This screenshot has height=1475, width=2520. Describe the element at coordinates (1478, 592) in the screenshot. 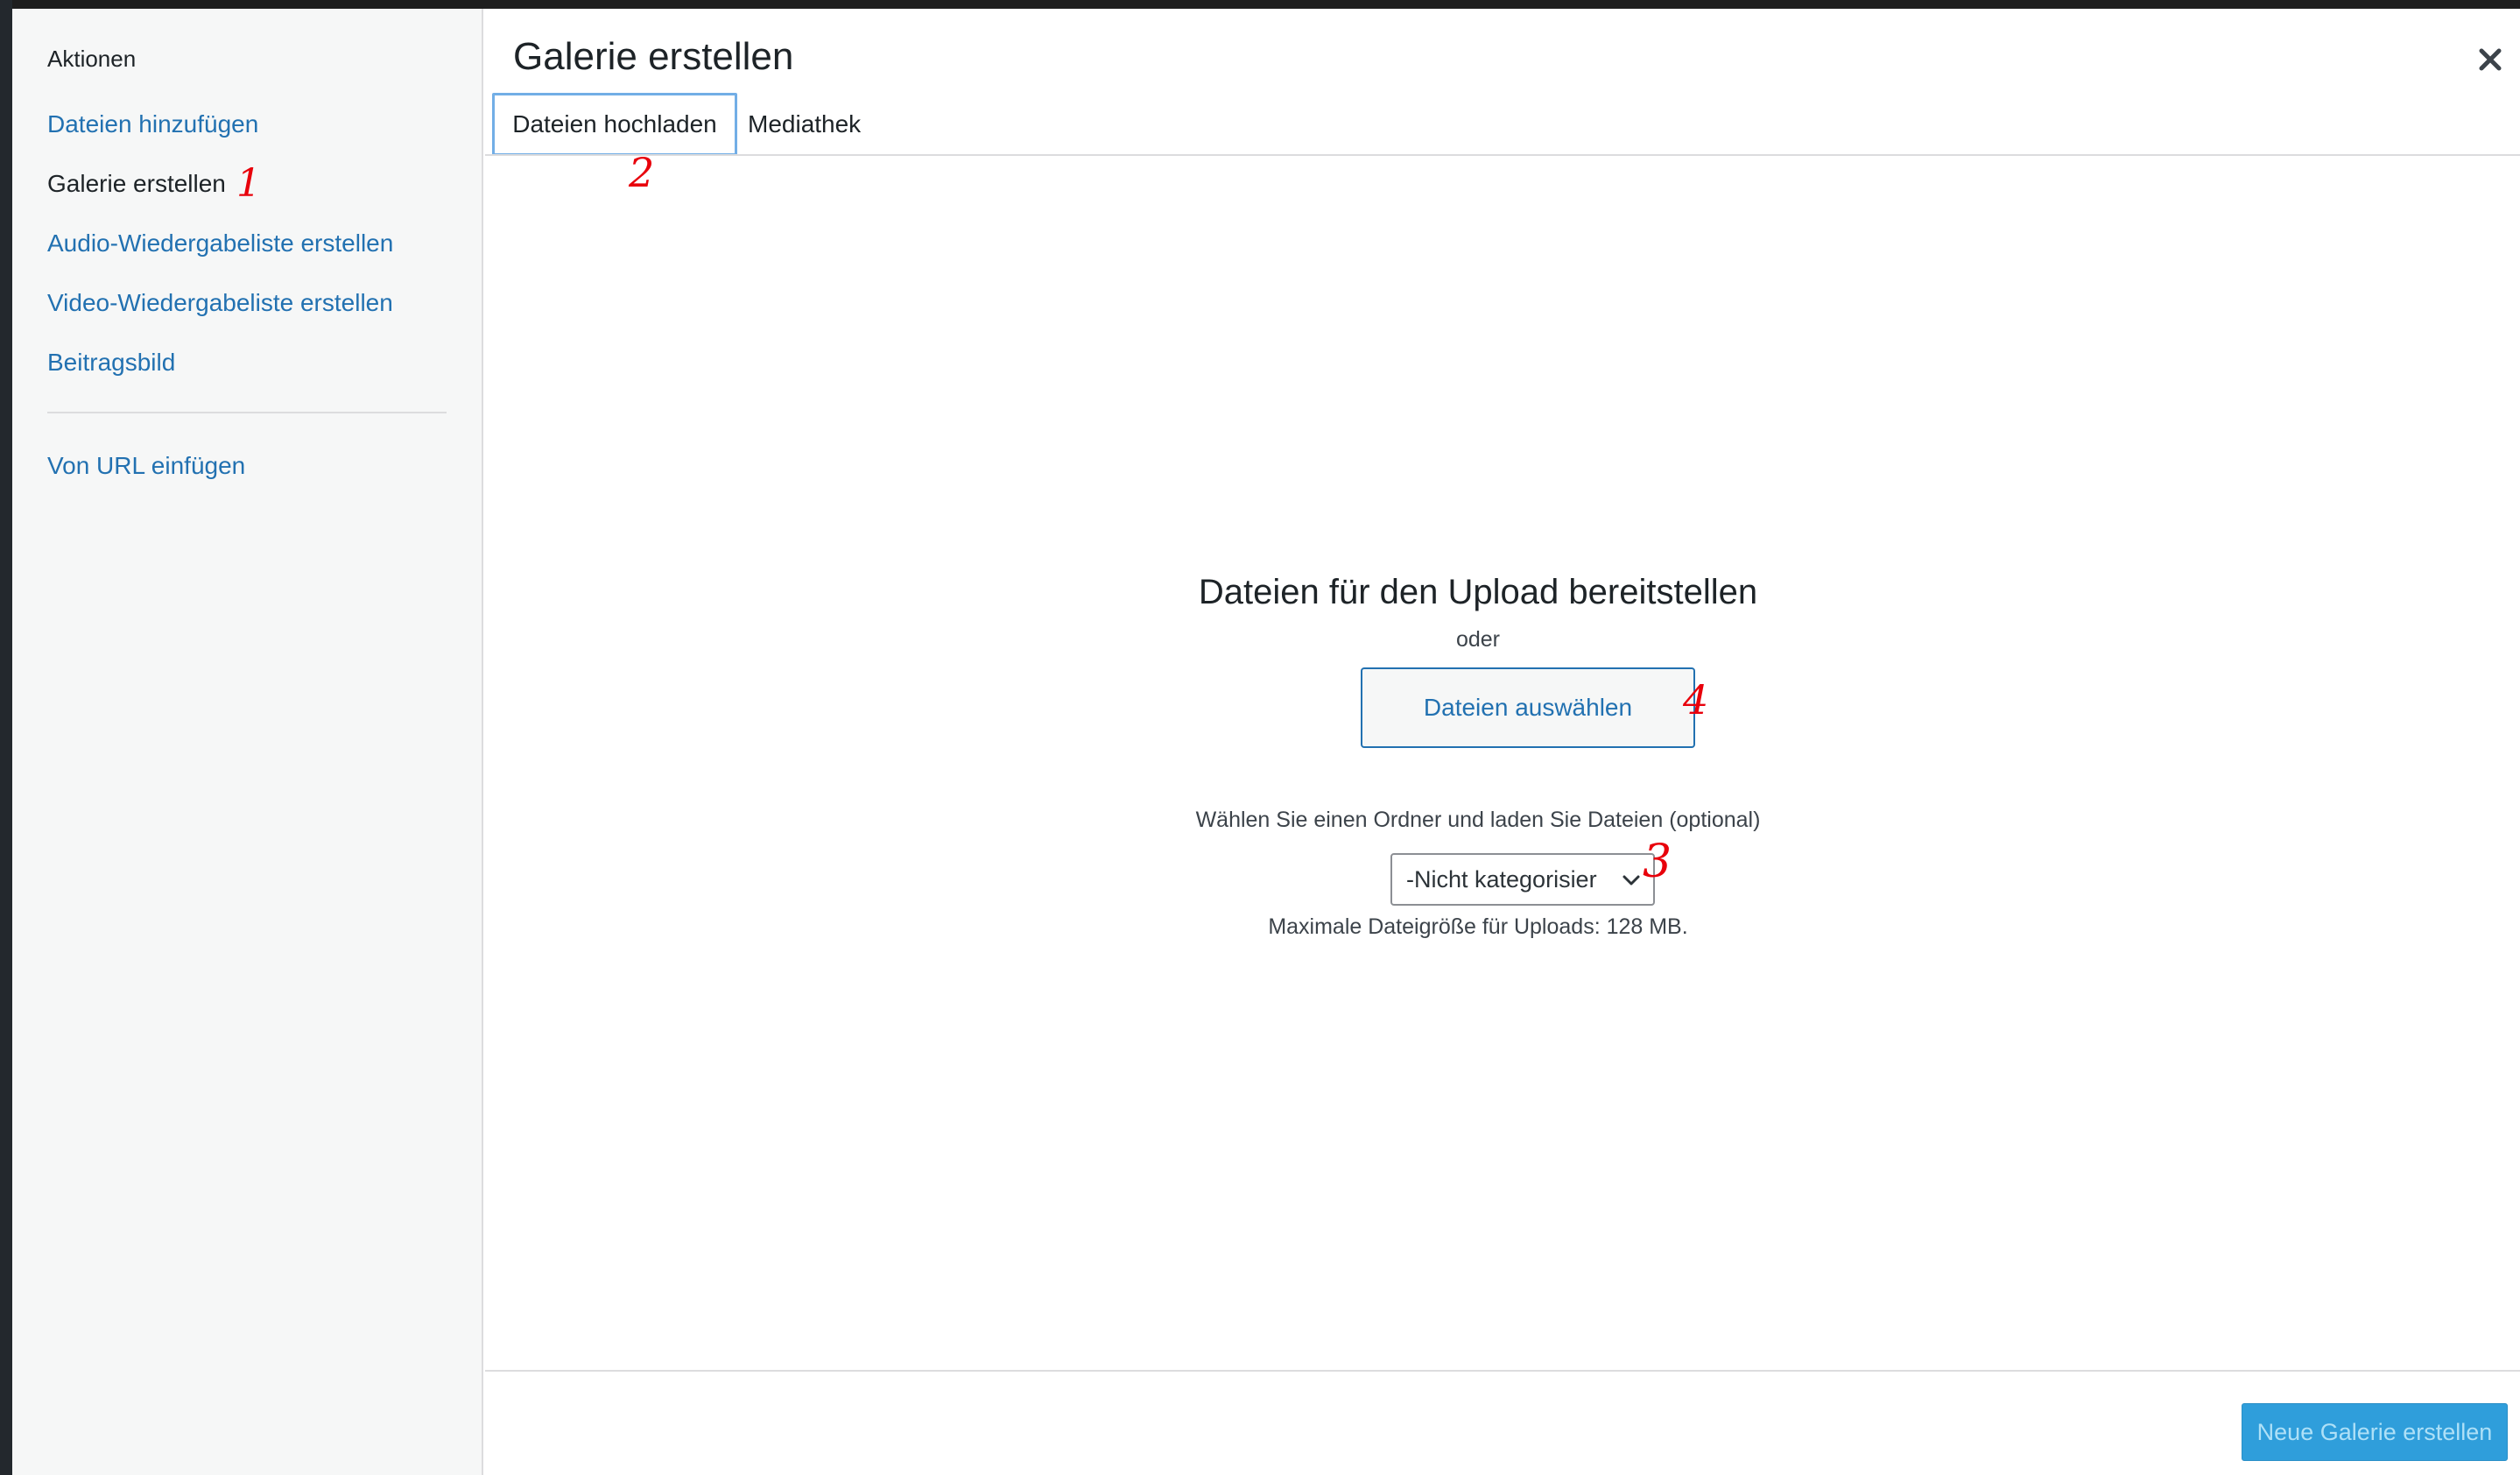

I see `drop-title: Dateien für den Upload bereitstellen` at that location.